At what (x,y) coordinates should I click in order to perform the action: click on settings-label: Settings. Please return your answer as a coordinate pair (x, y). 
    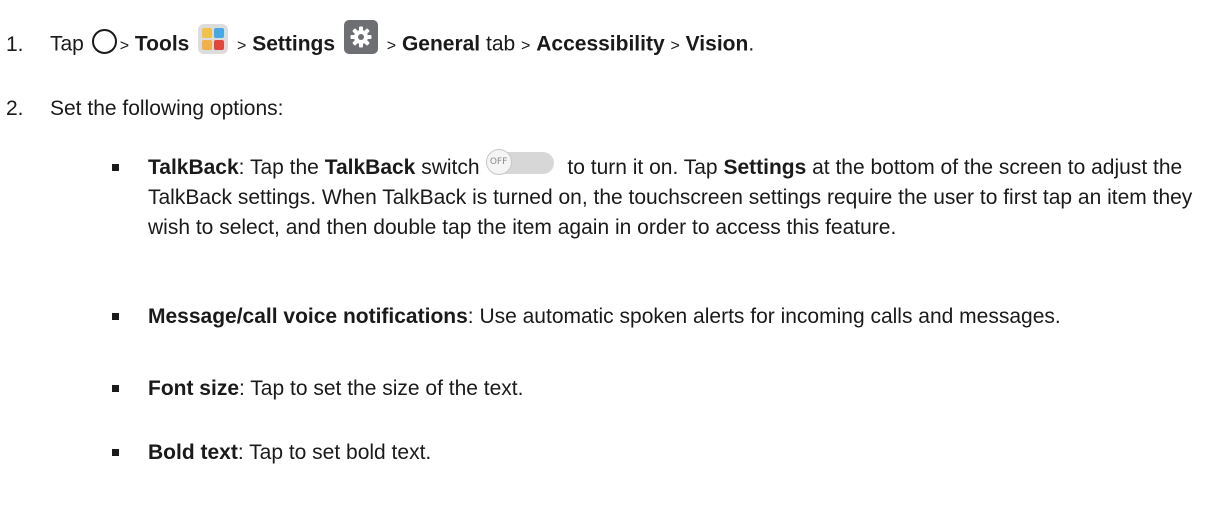
    Looking at the image, I should click on (294, 44).